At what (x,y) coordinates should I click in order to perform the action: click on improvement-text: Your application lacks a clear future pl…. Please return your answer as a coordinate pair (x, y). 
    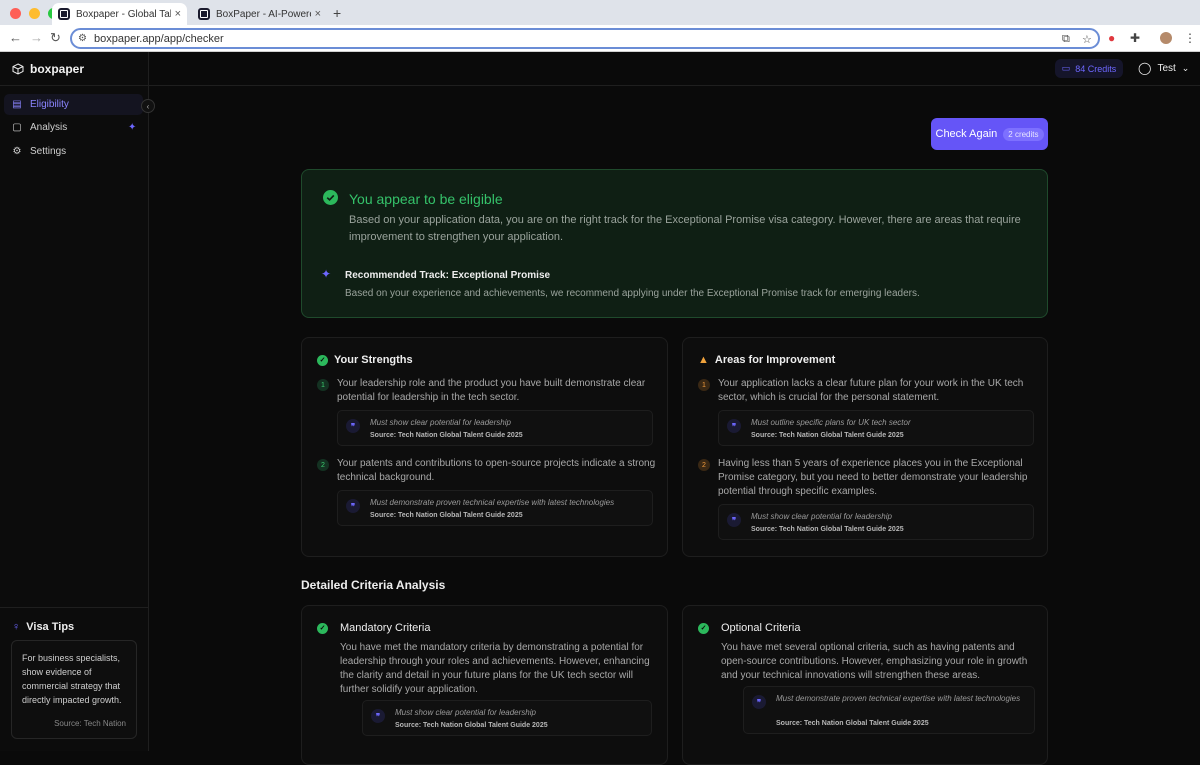
    Looking at the image, I should click on (871, 390).